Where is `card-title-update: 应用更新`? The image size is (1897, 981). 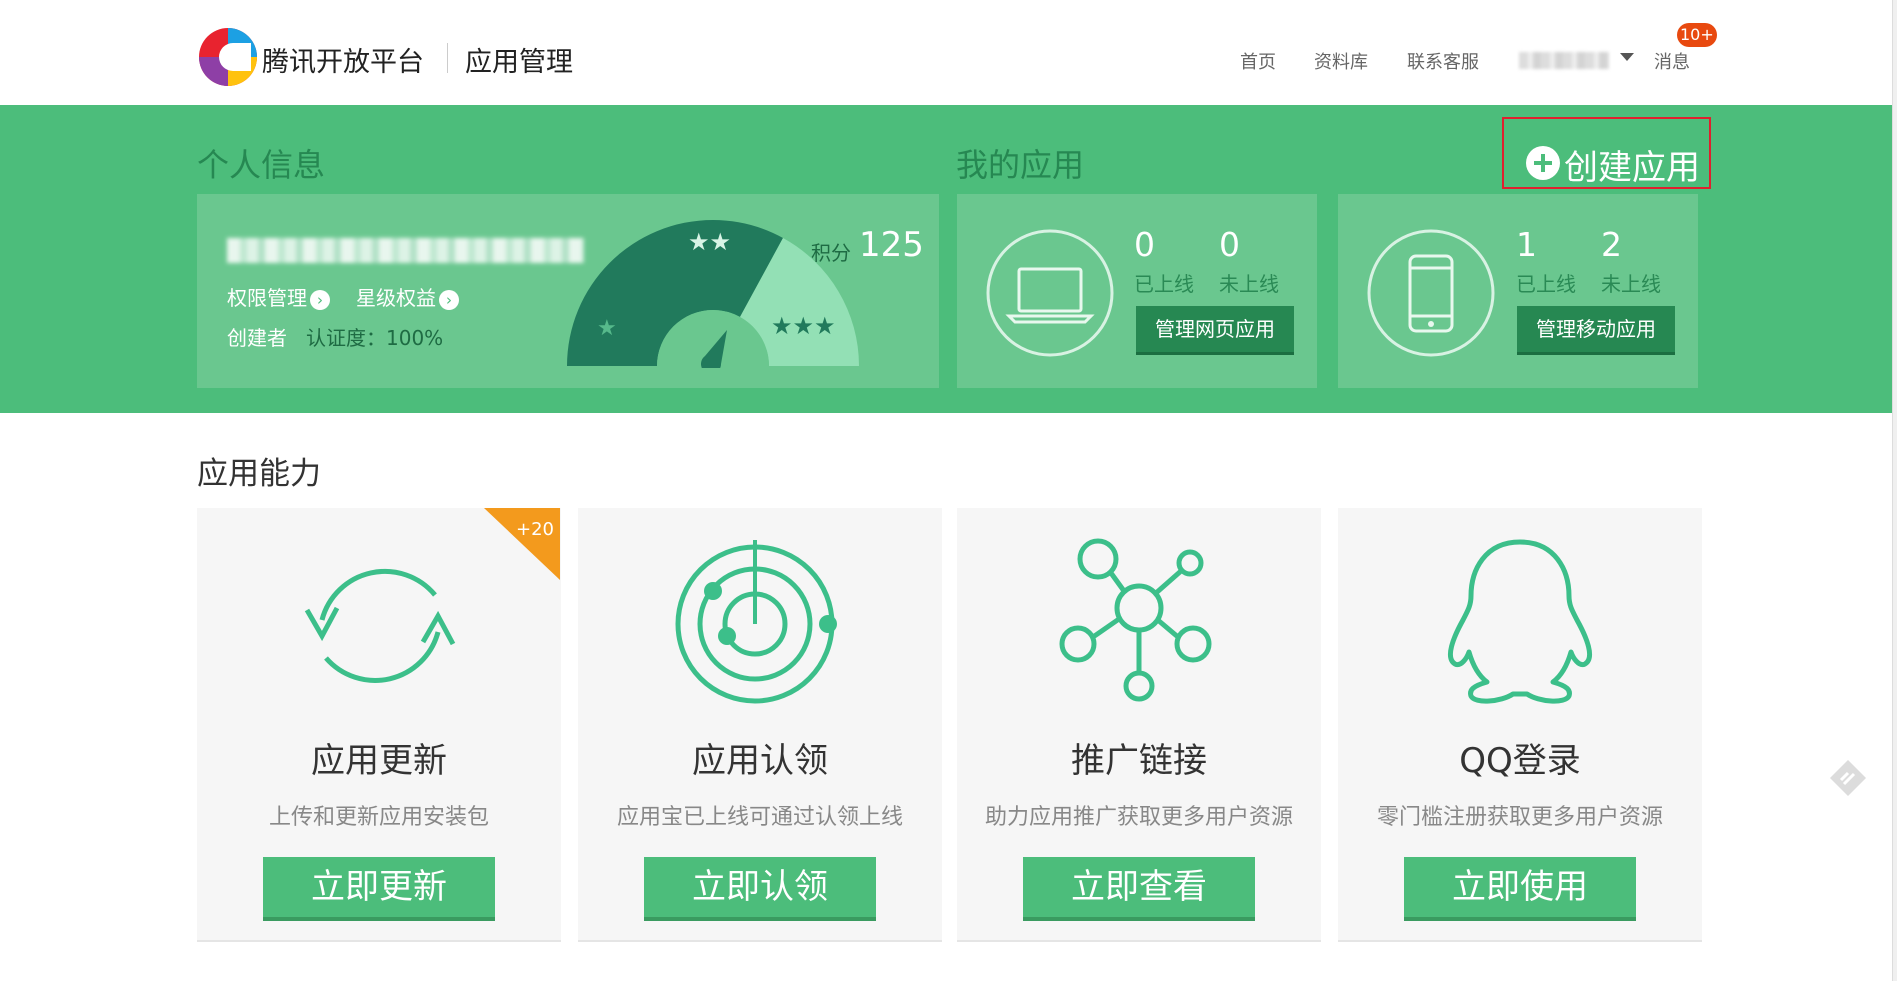
card-title-update: 应用更新 is located at coordinates (379, 761).